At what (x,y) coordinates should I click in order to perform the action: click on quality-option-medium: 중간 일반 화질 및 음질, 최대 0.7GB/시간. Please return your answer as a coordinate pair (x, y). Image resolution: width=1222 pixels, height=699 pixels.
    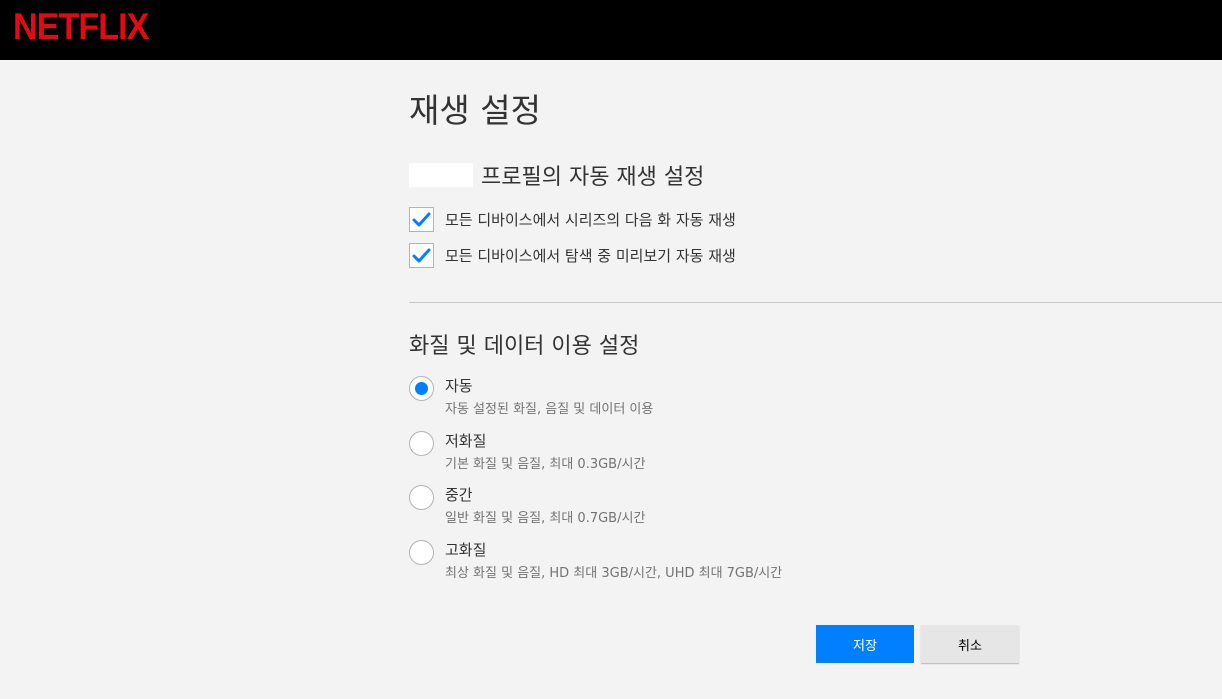
    Looking at the image, I should click on (527, 506).